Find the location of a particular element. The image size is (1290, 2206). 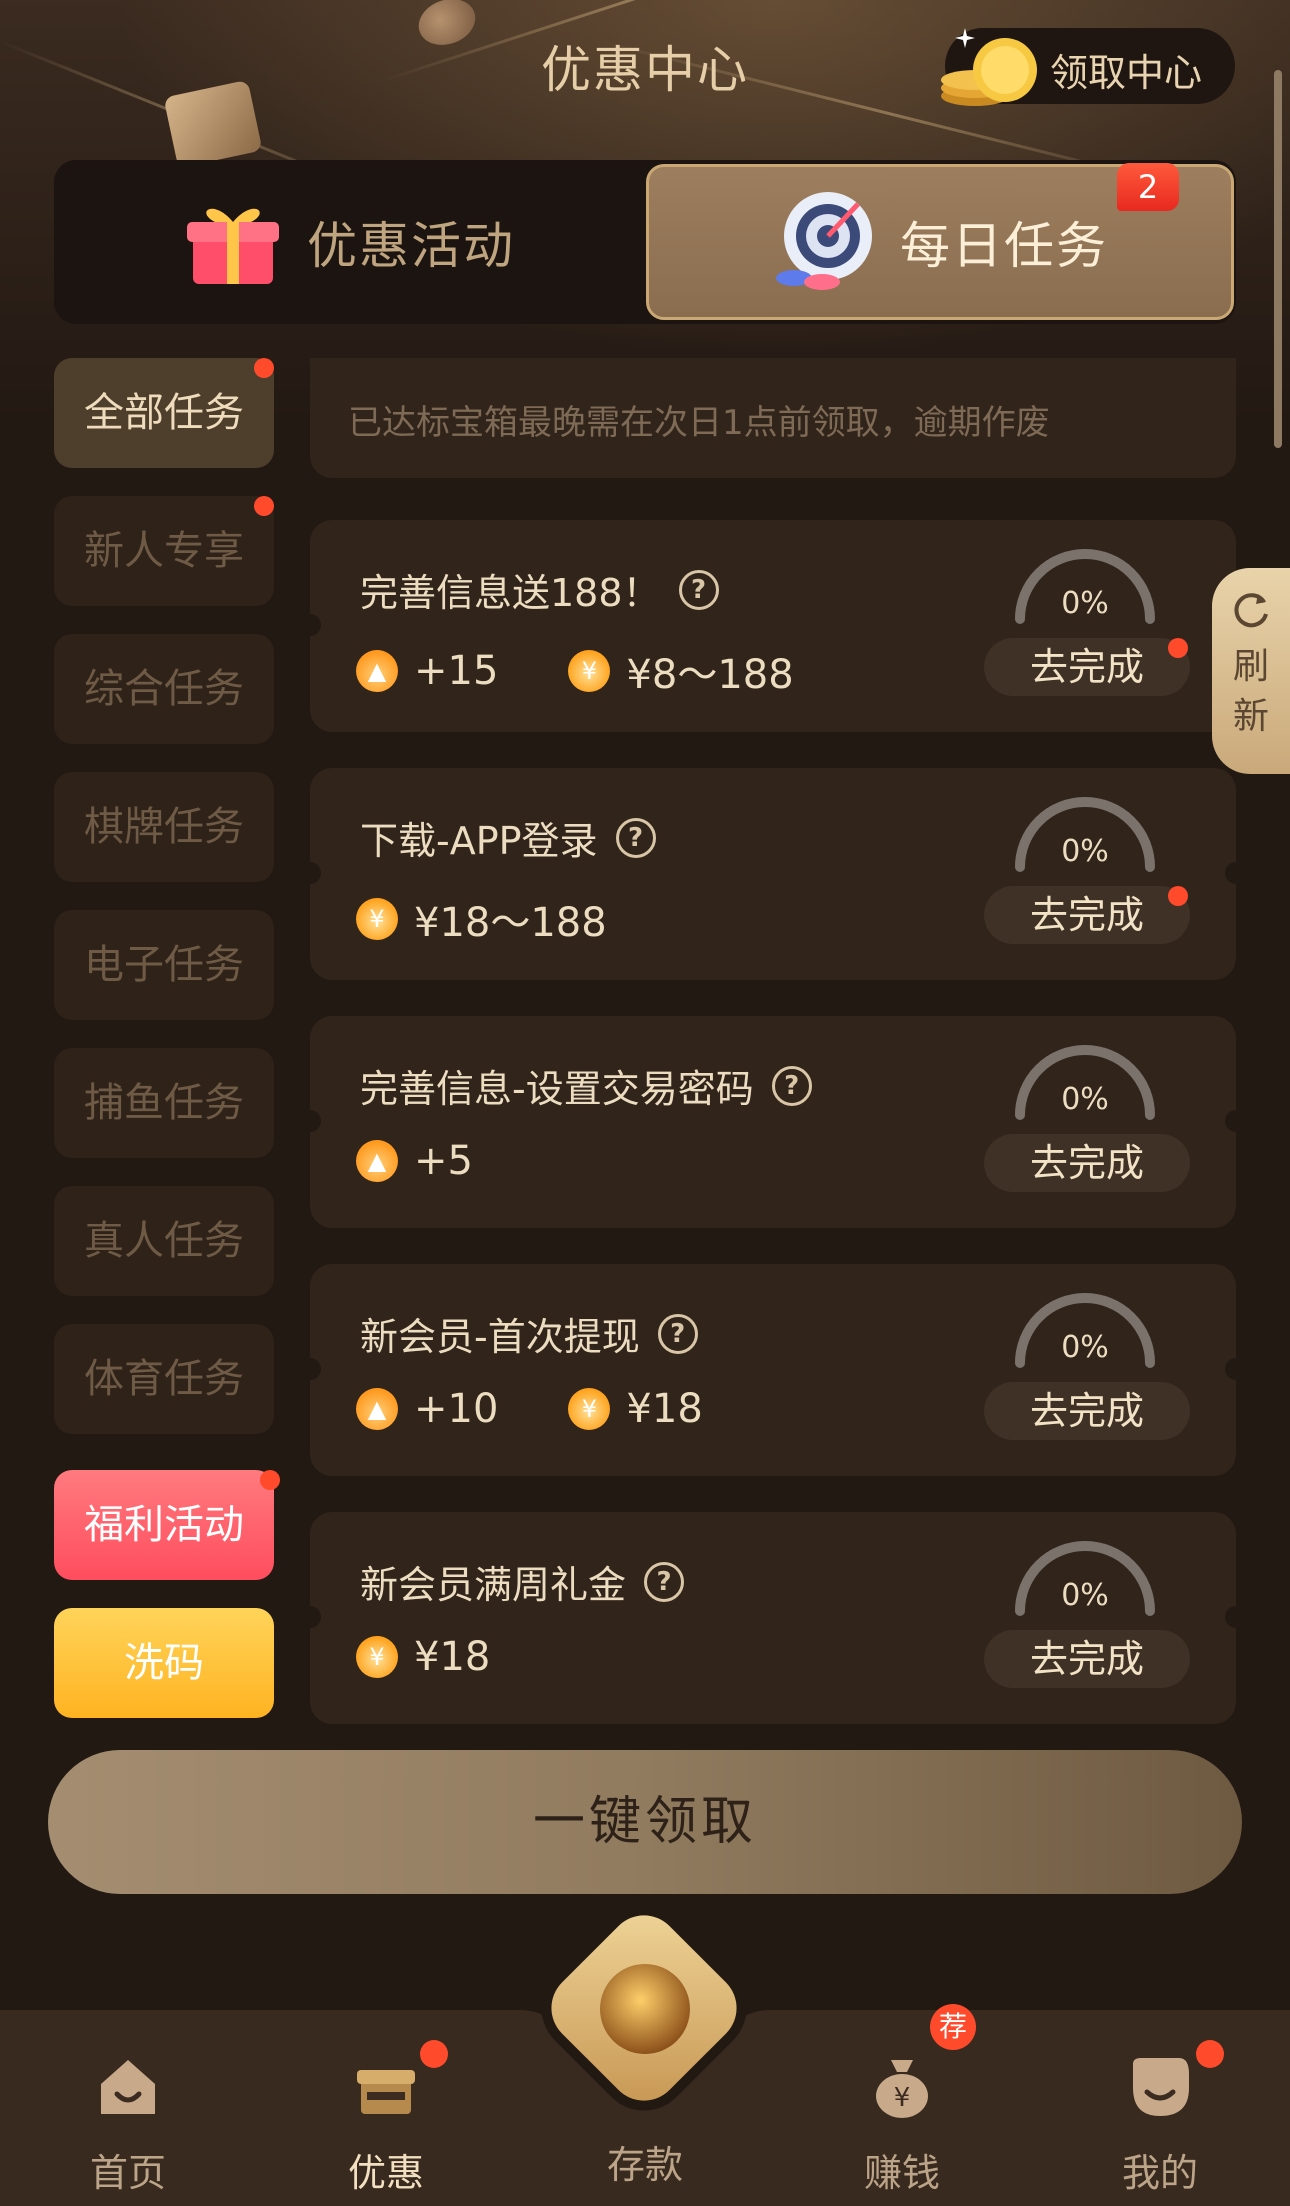

task-title-row: 下载-APP登录 ? is located at coordinates (508, 837).